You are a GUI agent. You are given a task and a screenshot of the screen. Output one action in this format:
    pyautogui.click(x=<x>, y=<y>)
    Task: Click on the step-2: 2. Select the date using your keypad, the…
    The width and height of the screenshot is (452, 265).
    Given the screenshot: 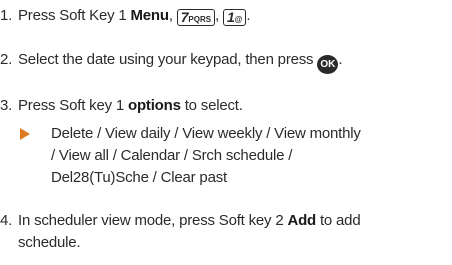 What is the action you would take?
    pyautogui.click(x=171, y=62)
    